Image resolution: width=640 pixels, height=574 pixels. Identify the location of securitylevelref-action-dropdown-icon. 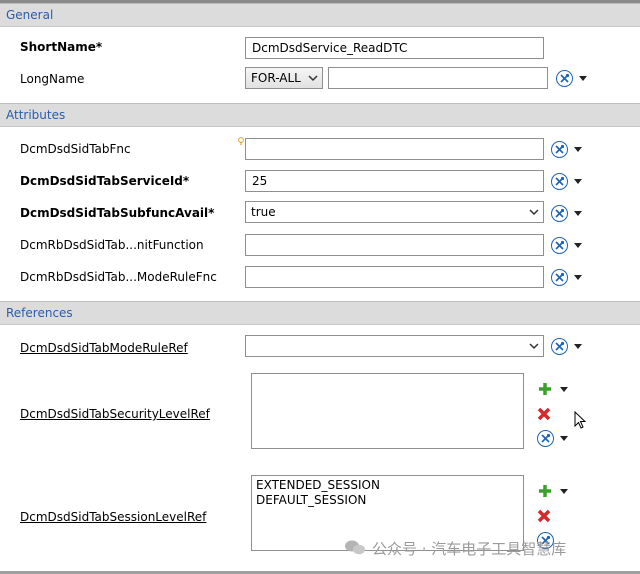
(564, 439).